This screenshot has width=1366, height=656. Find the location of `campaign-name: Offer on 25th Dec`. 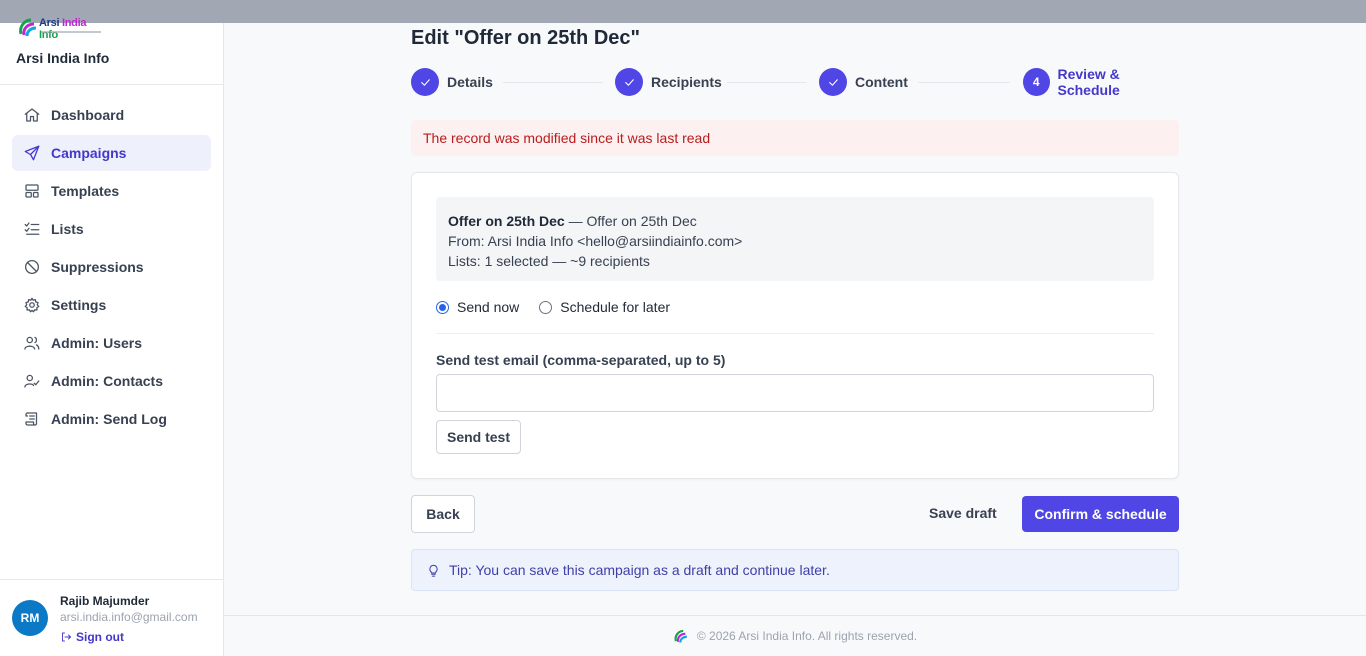

campaign-name: Offer on 25th Dec is located at coordinates (506, 221).